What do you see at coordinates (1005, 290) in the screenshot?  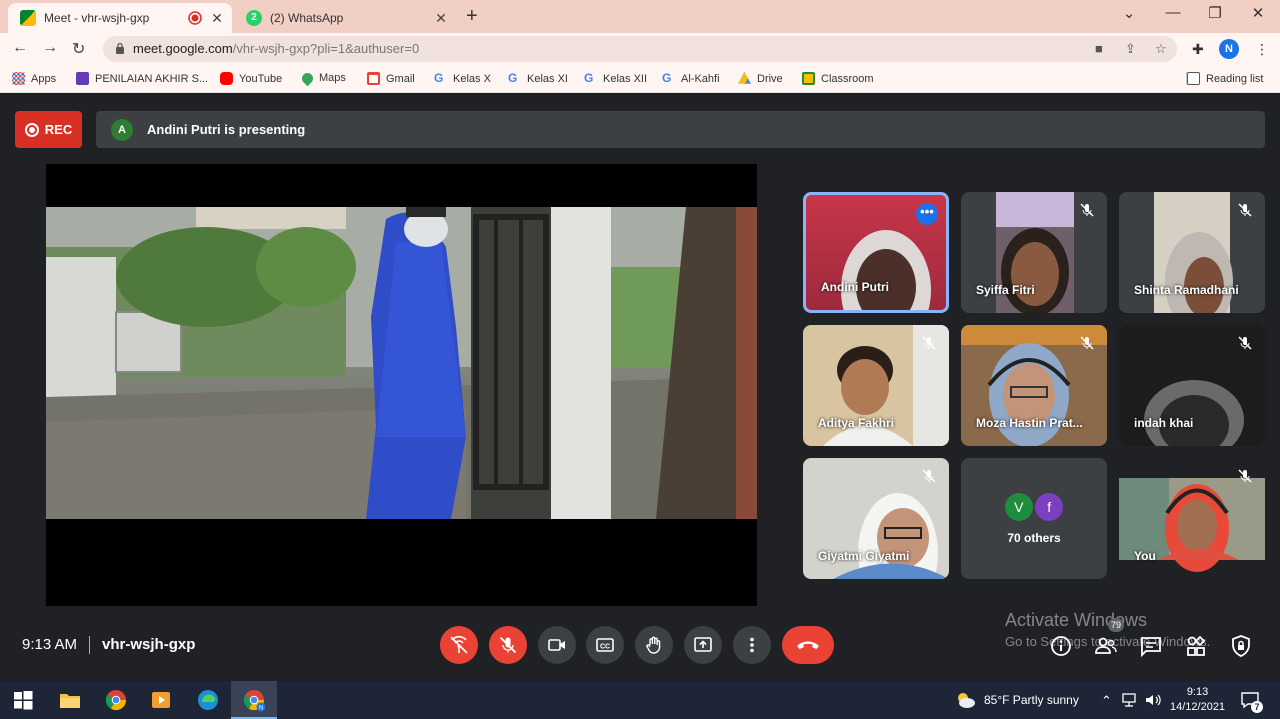 I see `participant-name: Syiffa Fitri` at bounding box center [1005, 290].